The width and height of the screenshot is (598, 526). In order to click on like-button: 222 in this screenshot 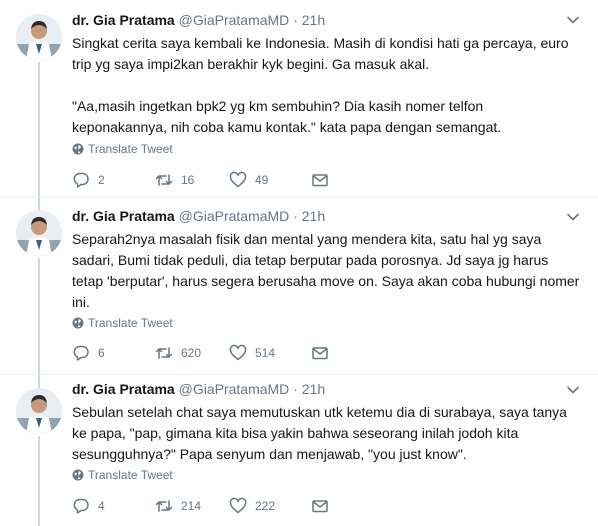, I will do `click(270, 506)`.